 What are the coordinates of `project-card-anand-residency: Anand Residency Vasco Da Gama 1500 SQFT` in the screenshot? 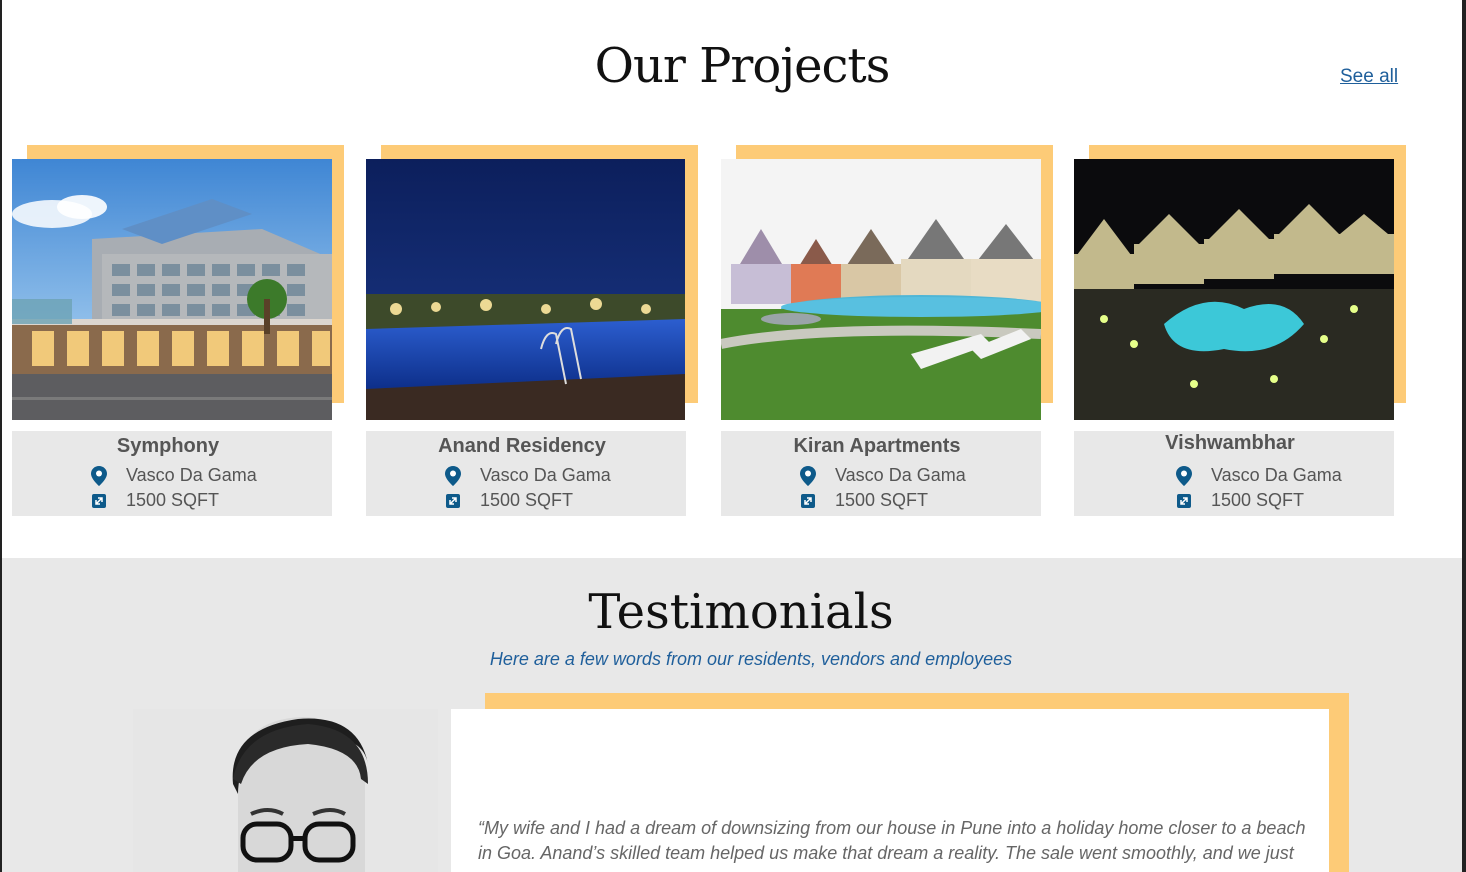 It's located at (533, 331).